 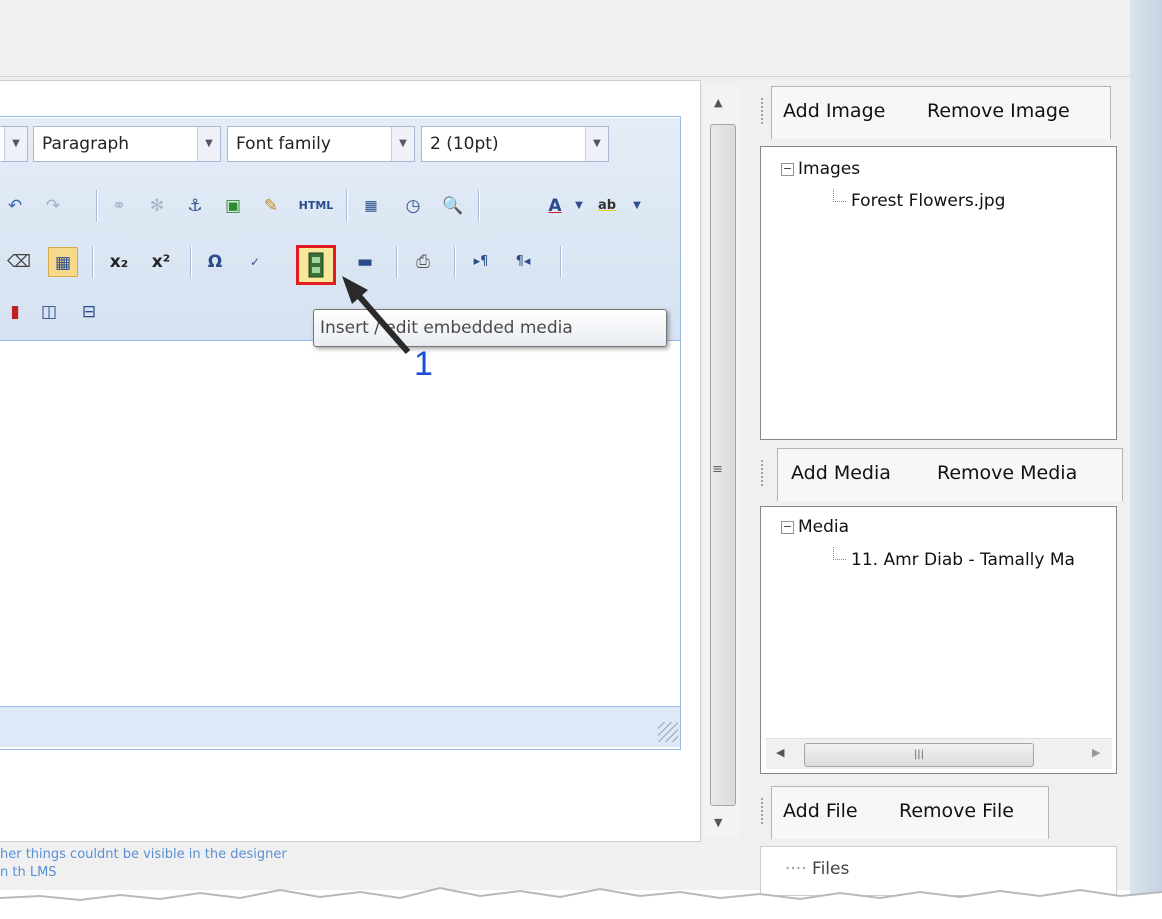 I want to click on scrollbar-thumb: |||, so click(x=919, y=755).